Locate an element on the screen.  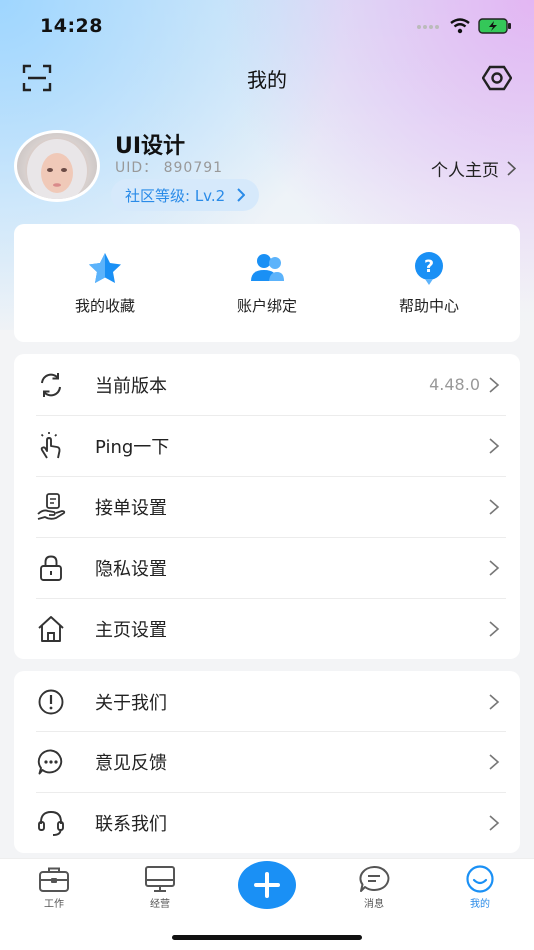
help-icon: ? is located at coordinates (429, 268).